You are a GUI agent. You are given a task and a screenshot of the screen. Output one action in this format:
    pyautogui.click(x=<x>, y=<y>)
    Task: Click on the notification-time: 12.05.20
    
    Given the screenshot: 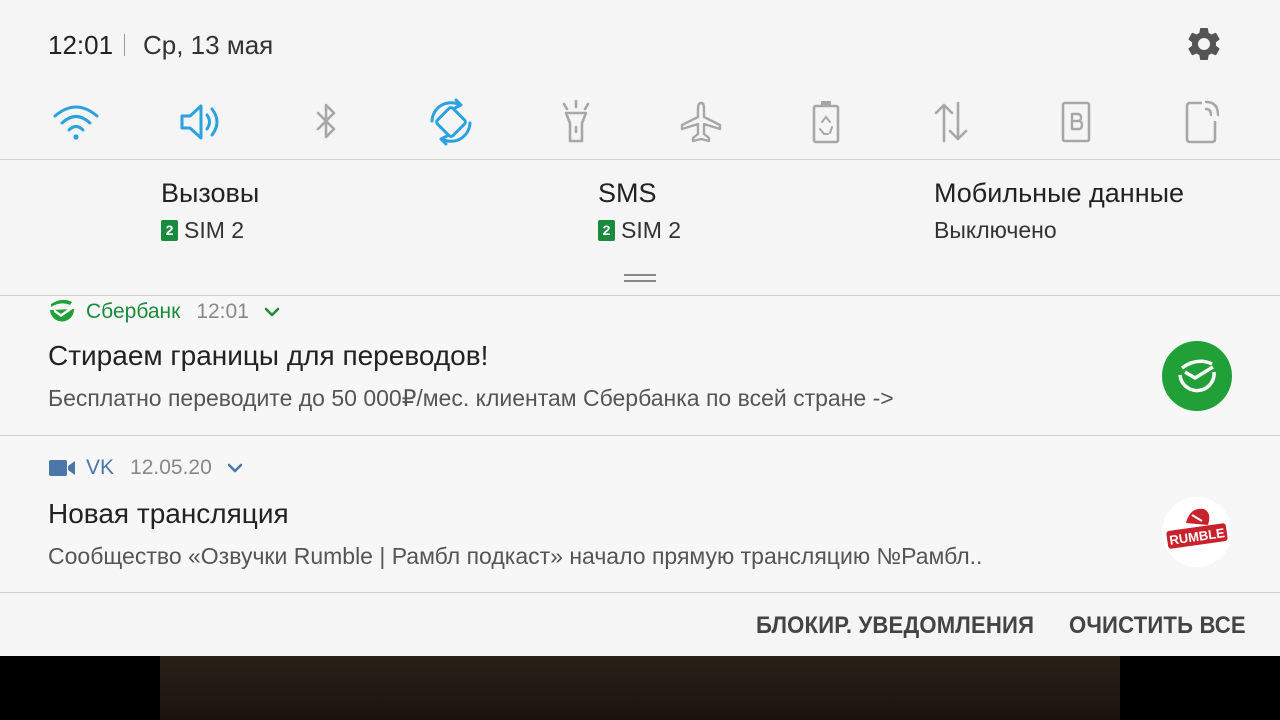 What is the action you would take?
    pyautogui.click(x=171, y=467)
    